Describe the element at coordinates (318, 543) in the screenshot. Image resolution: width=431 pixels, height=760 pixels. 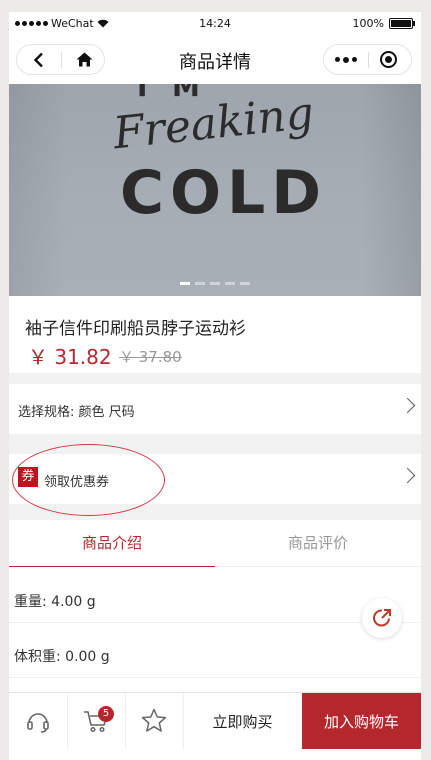
I see `tab-product-reviews: 商品评价` at that location.